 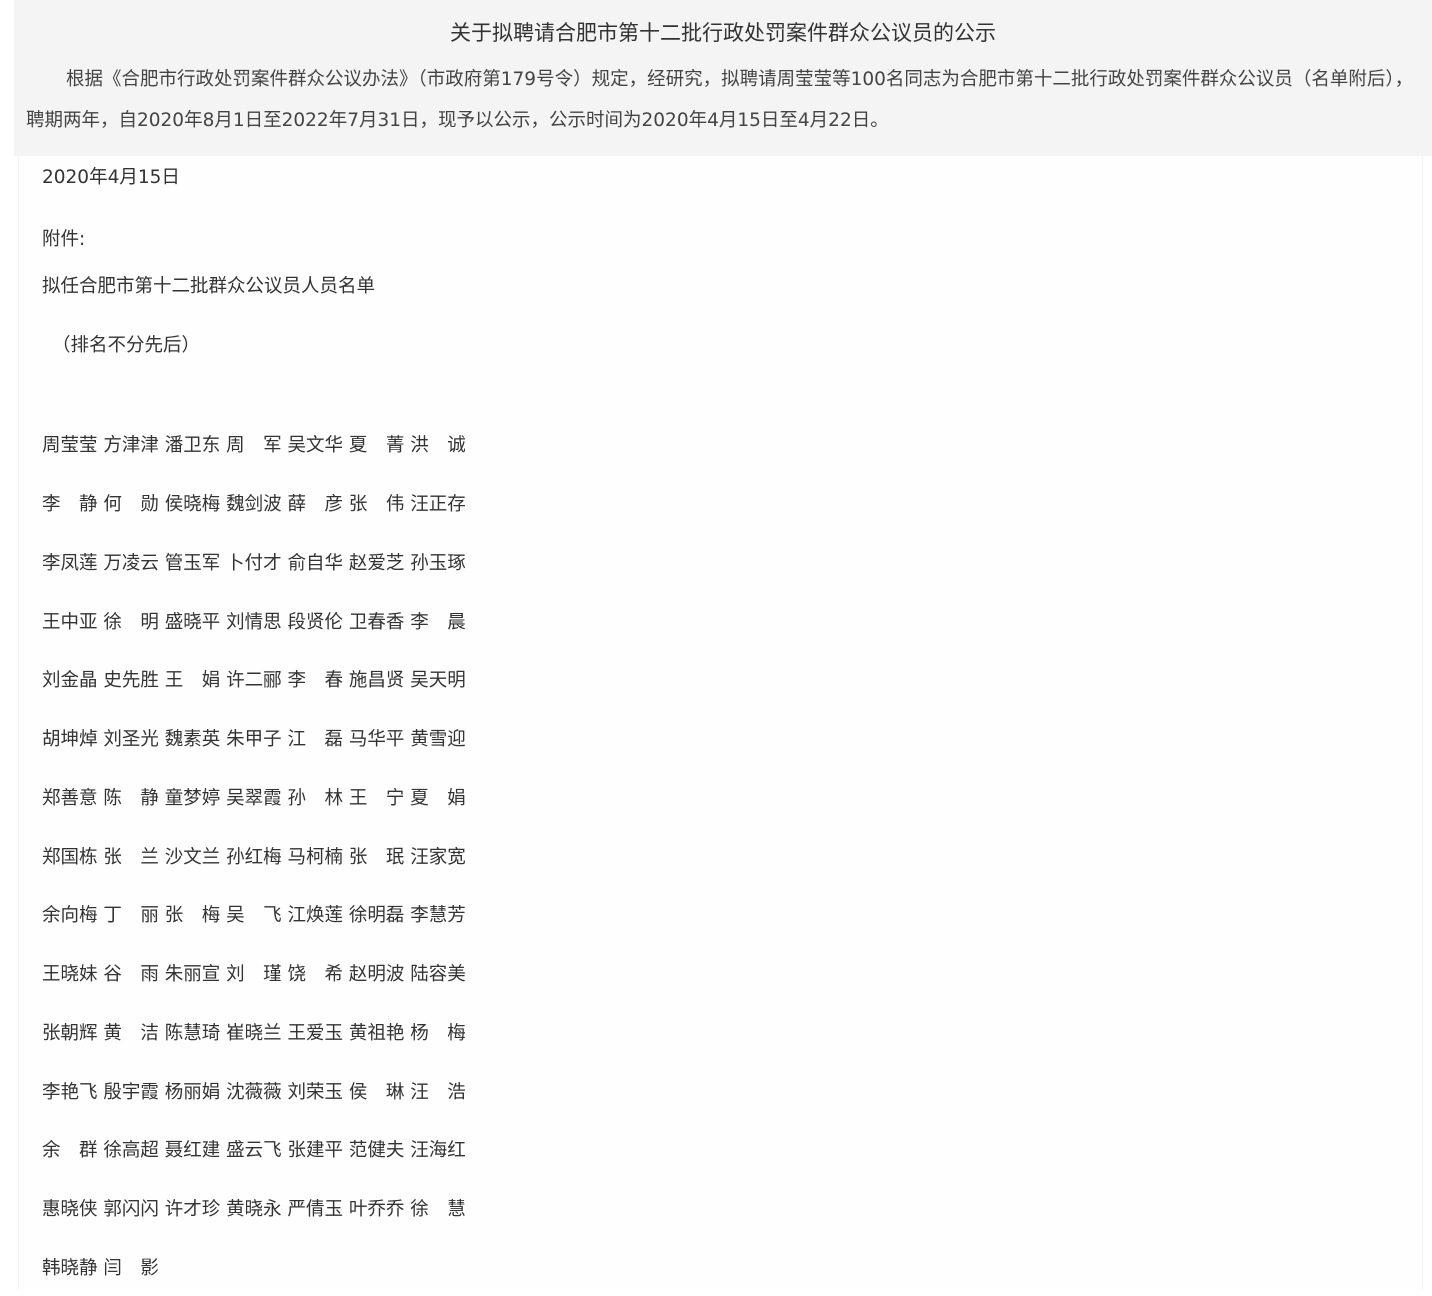 What do you see at coordinates (209, 286) in the screenshot?
I see `list-title: 拟任合肥市第十二批群众公议员人员名单` at bounding box center [209, 286].